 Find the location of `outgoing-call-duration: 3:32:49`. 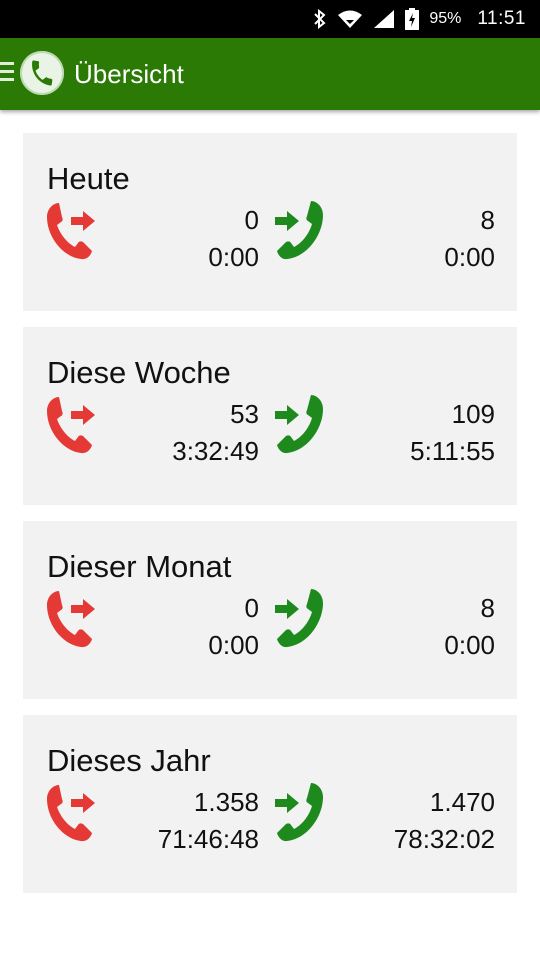

outgoing-call-duration: 3:32:49 is located at coordinates (215, 451).